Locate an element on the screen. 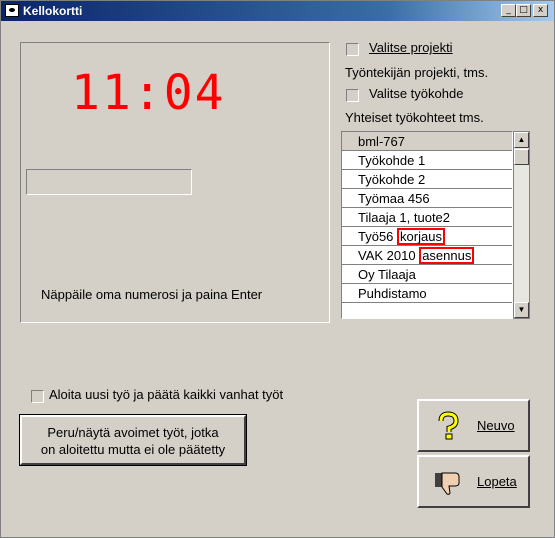  list-item: Oy Tilaaja is located at coordinates (427, 274).